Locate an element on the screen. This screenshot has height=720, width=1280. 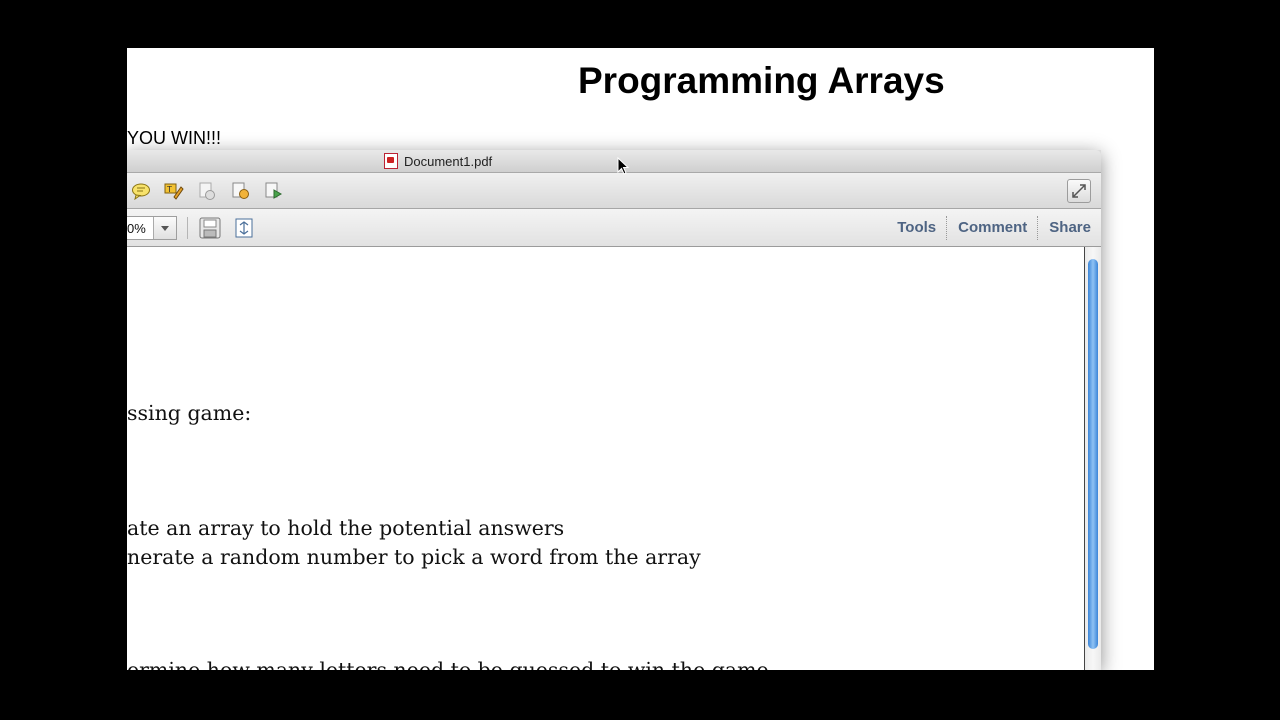
chevron-down-icon is located at coordinates (165, 228).